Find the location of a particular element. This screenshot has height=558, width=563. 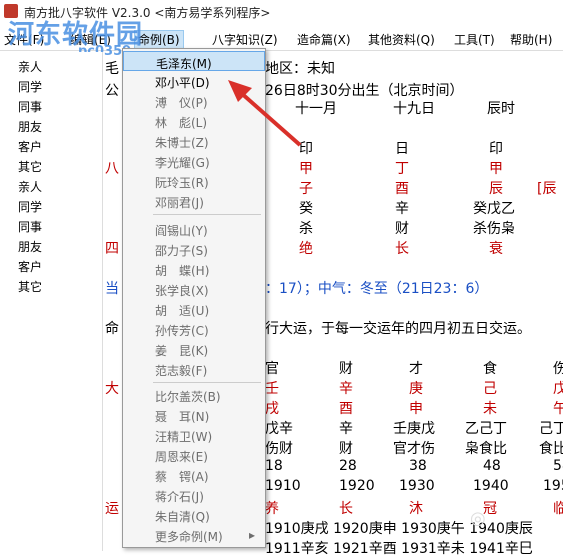

annotation-arrow-icon is located at coordinates (265, 113).